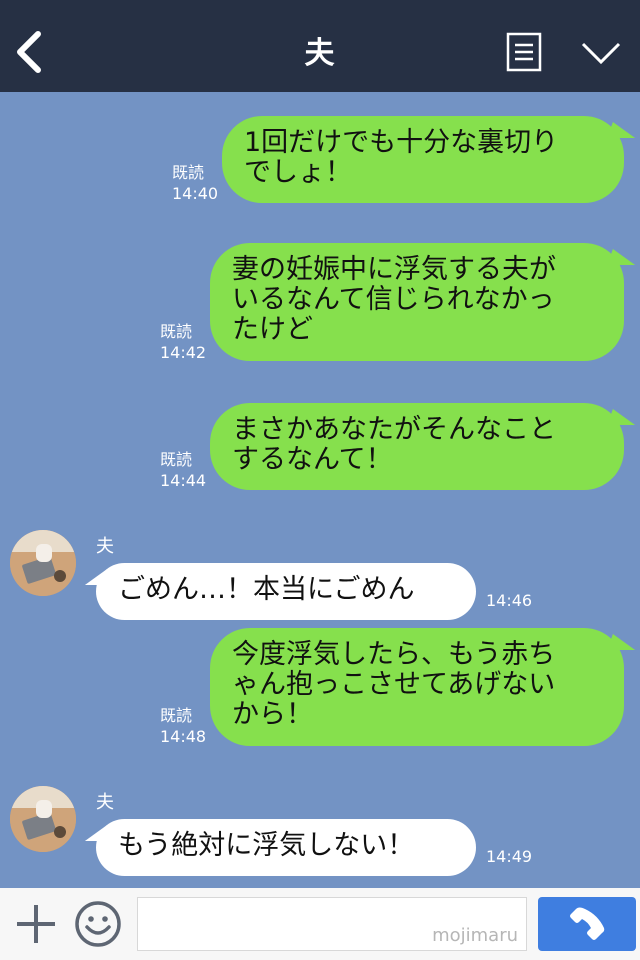 This screenshot has height=960, width=640. Describe the element at coordinates (195, 193) in the screenshot. I see `message-time: 14:40` at that location.